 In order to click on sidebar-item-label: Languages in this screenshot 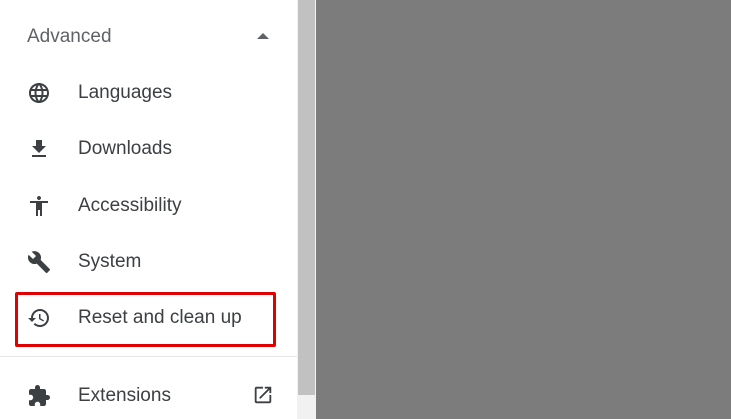, I will do `click(125, 92)`.